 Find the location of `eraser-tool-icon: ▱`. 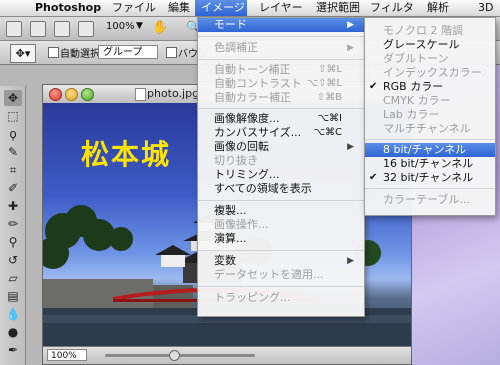

eraser-tool-icon: ▱ is located at coordinates (13, 278).